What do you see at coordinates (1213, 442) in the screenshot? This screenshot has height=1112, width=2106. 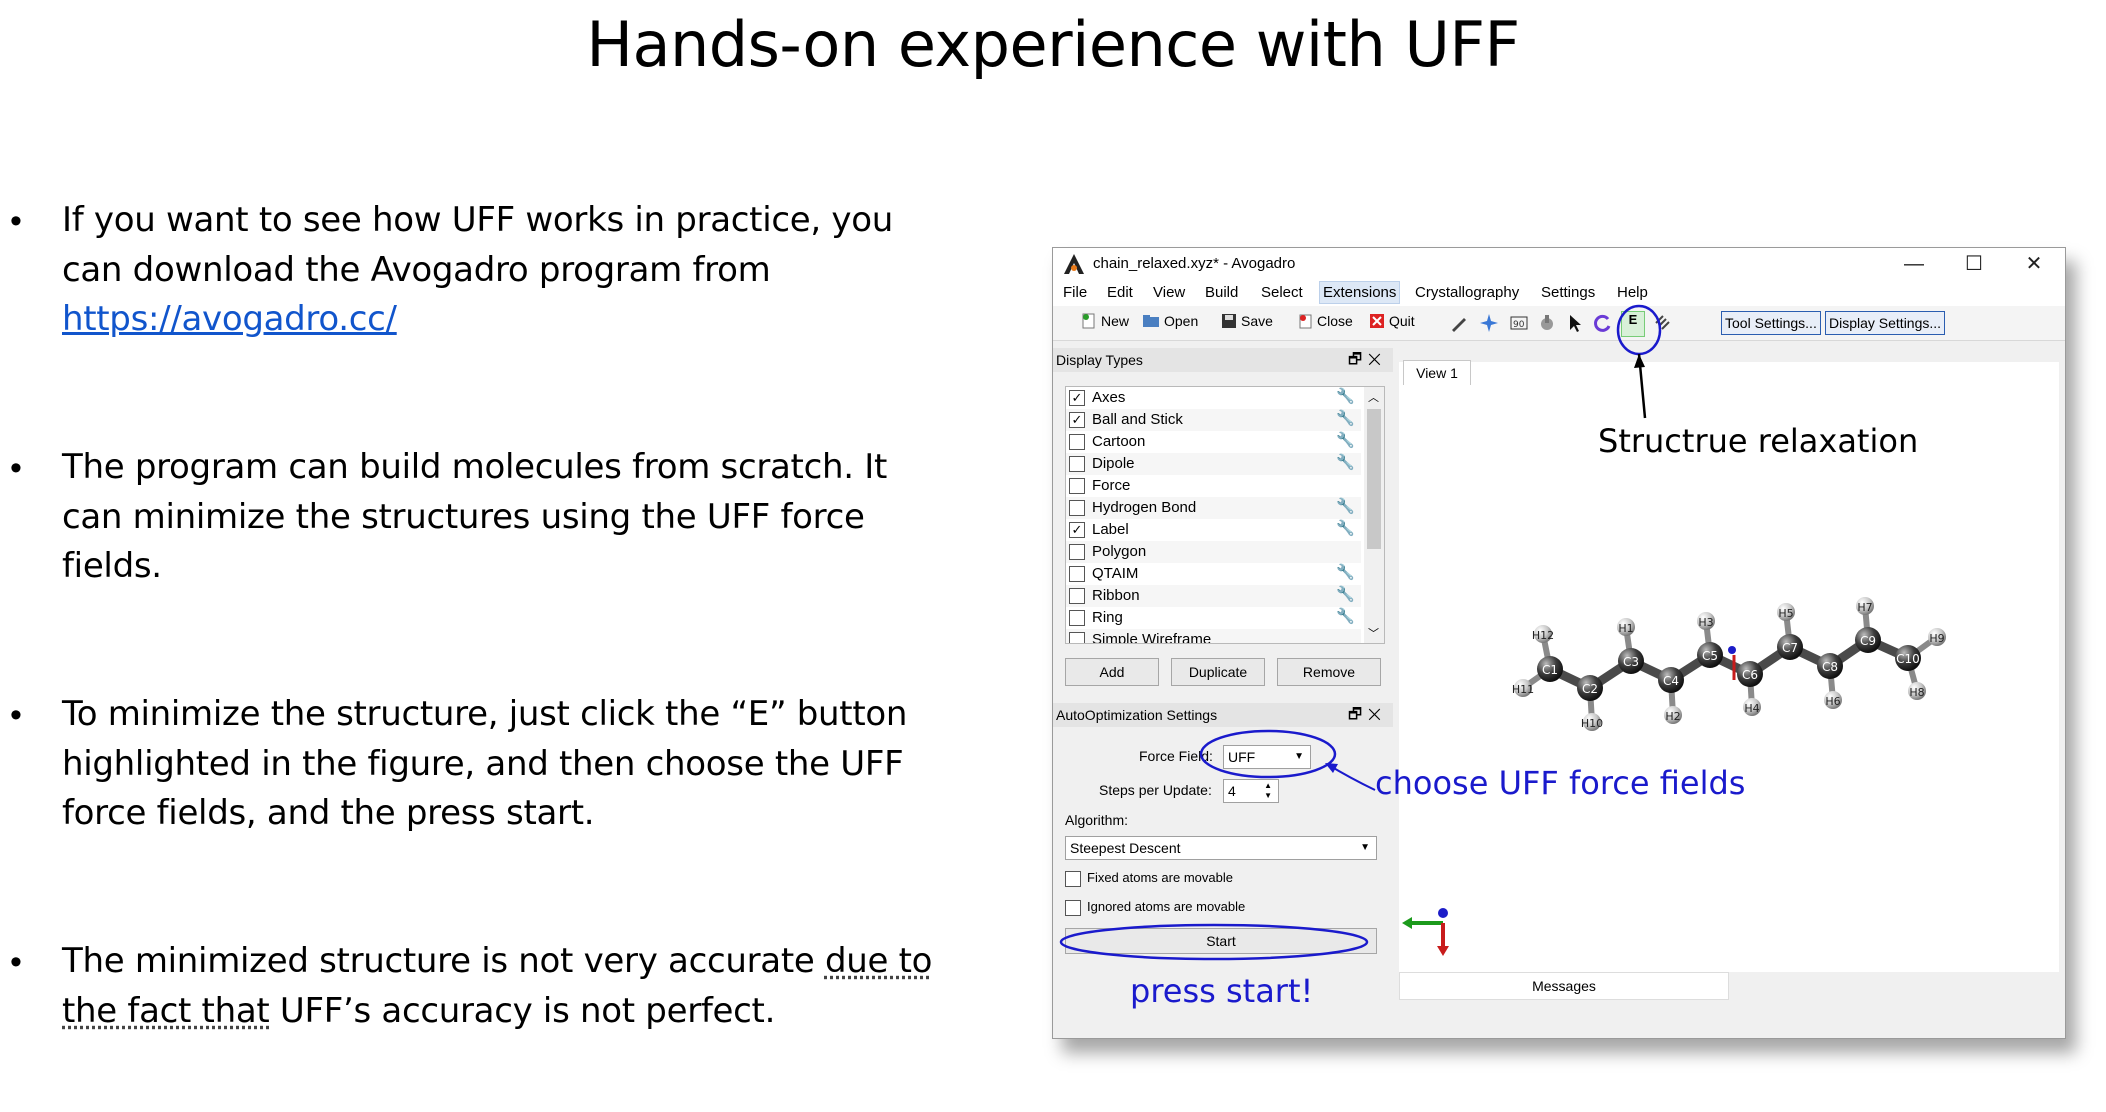 I see `list-item: Cartoon 🔧` at bounding box center [1213, 442].